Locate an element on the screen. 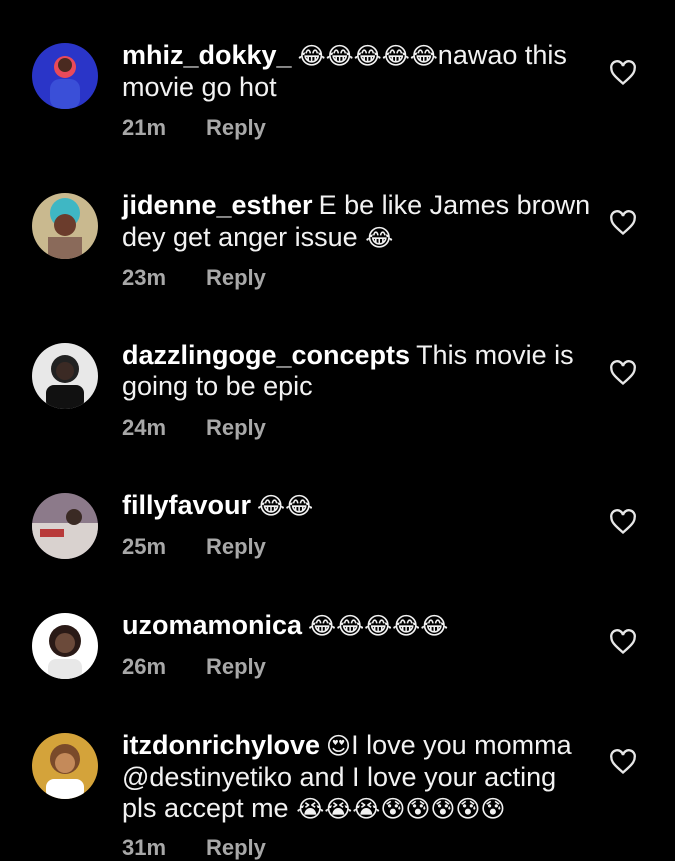 This screenshot has width=675, height=861. comment-username: itzdonrichylove is located at coordinates (221, 745).